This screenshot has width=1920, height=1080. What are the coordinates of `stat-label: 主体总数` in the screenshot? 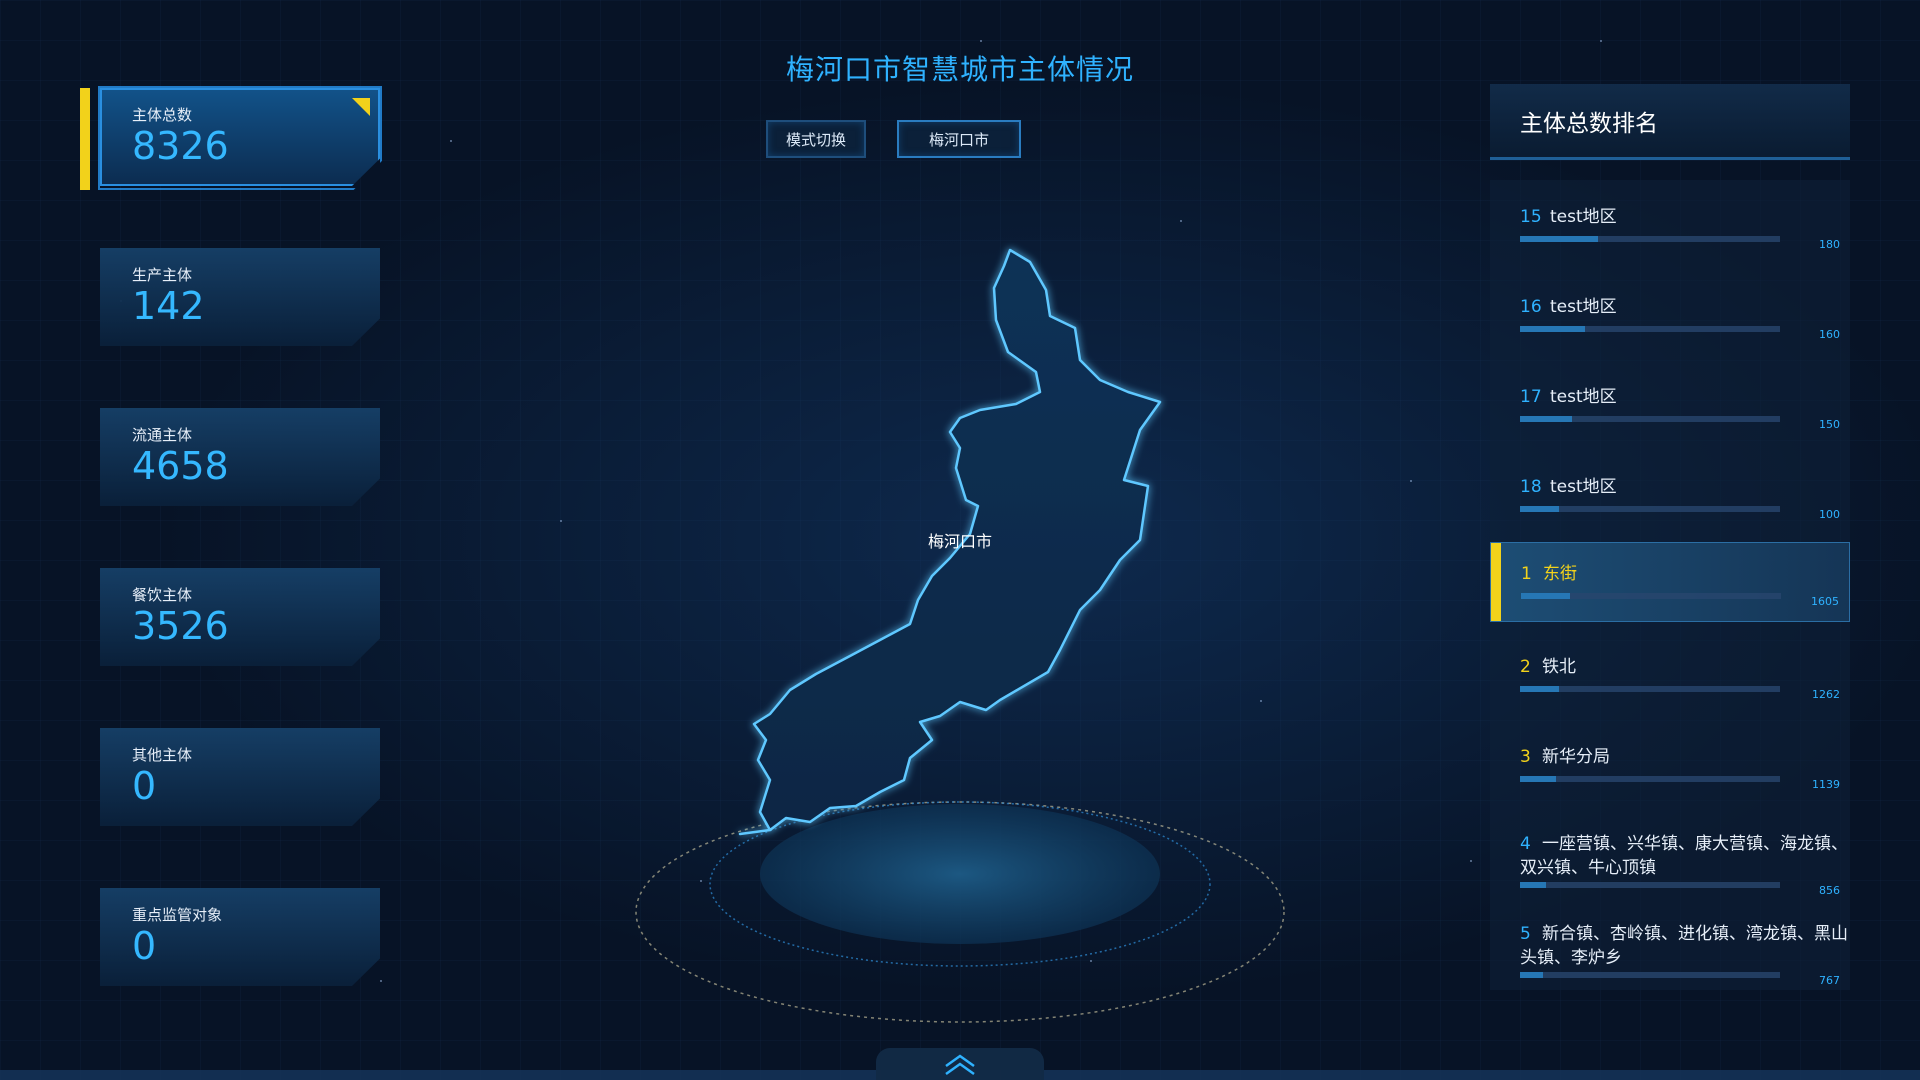 It's located at (162, 115).